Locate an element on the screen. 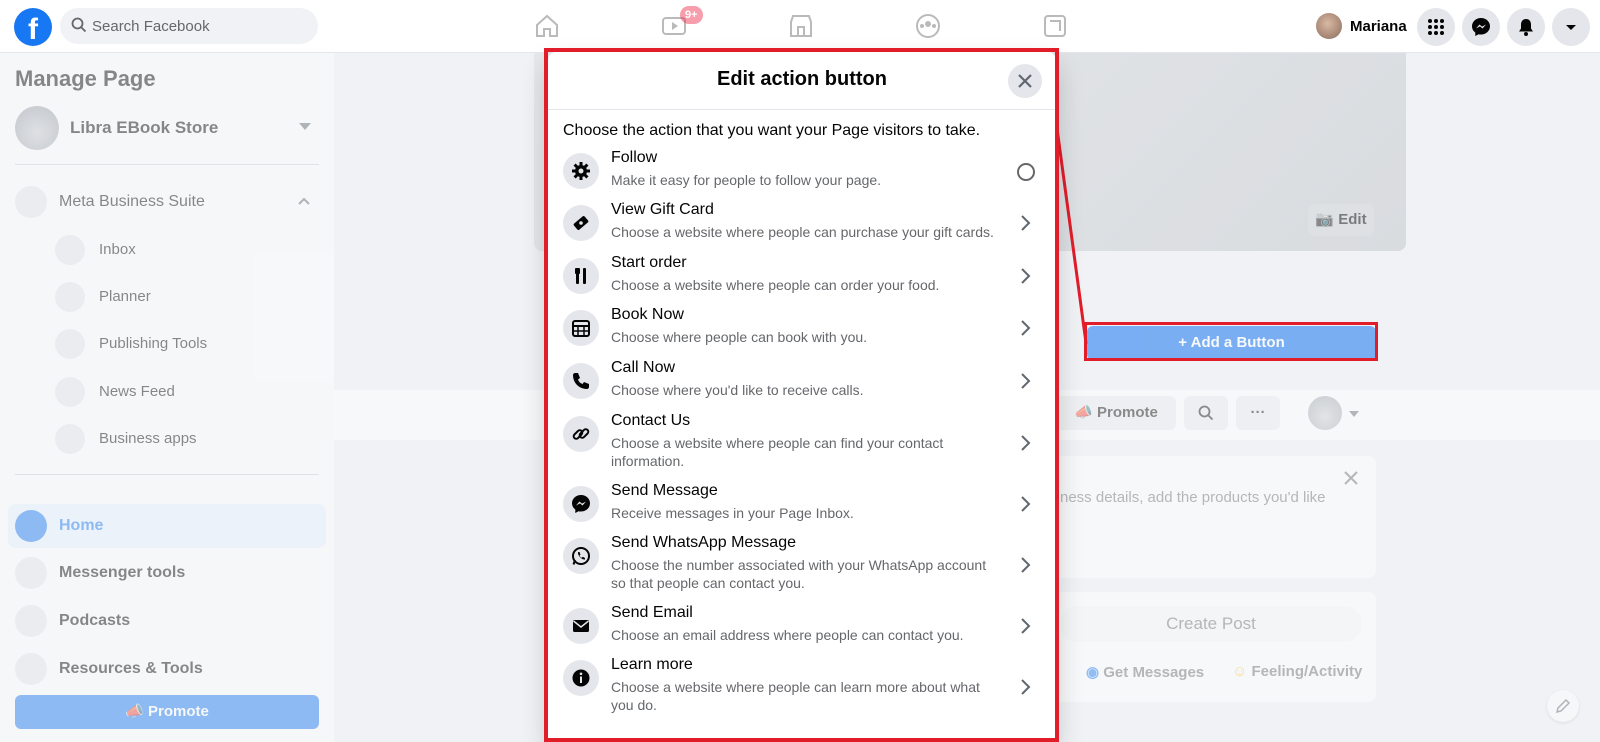 The height and width of the screenshot is (742, 1600). link-icon is located at coordinates (581, 434).